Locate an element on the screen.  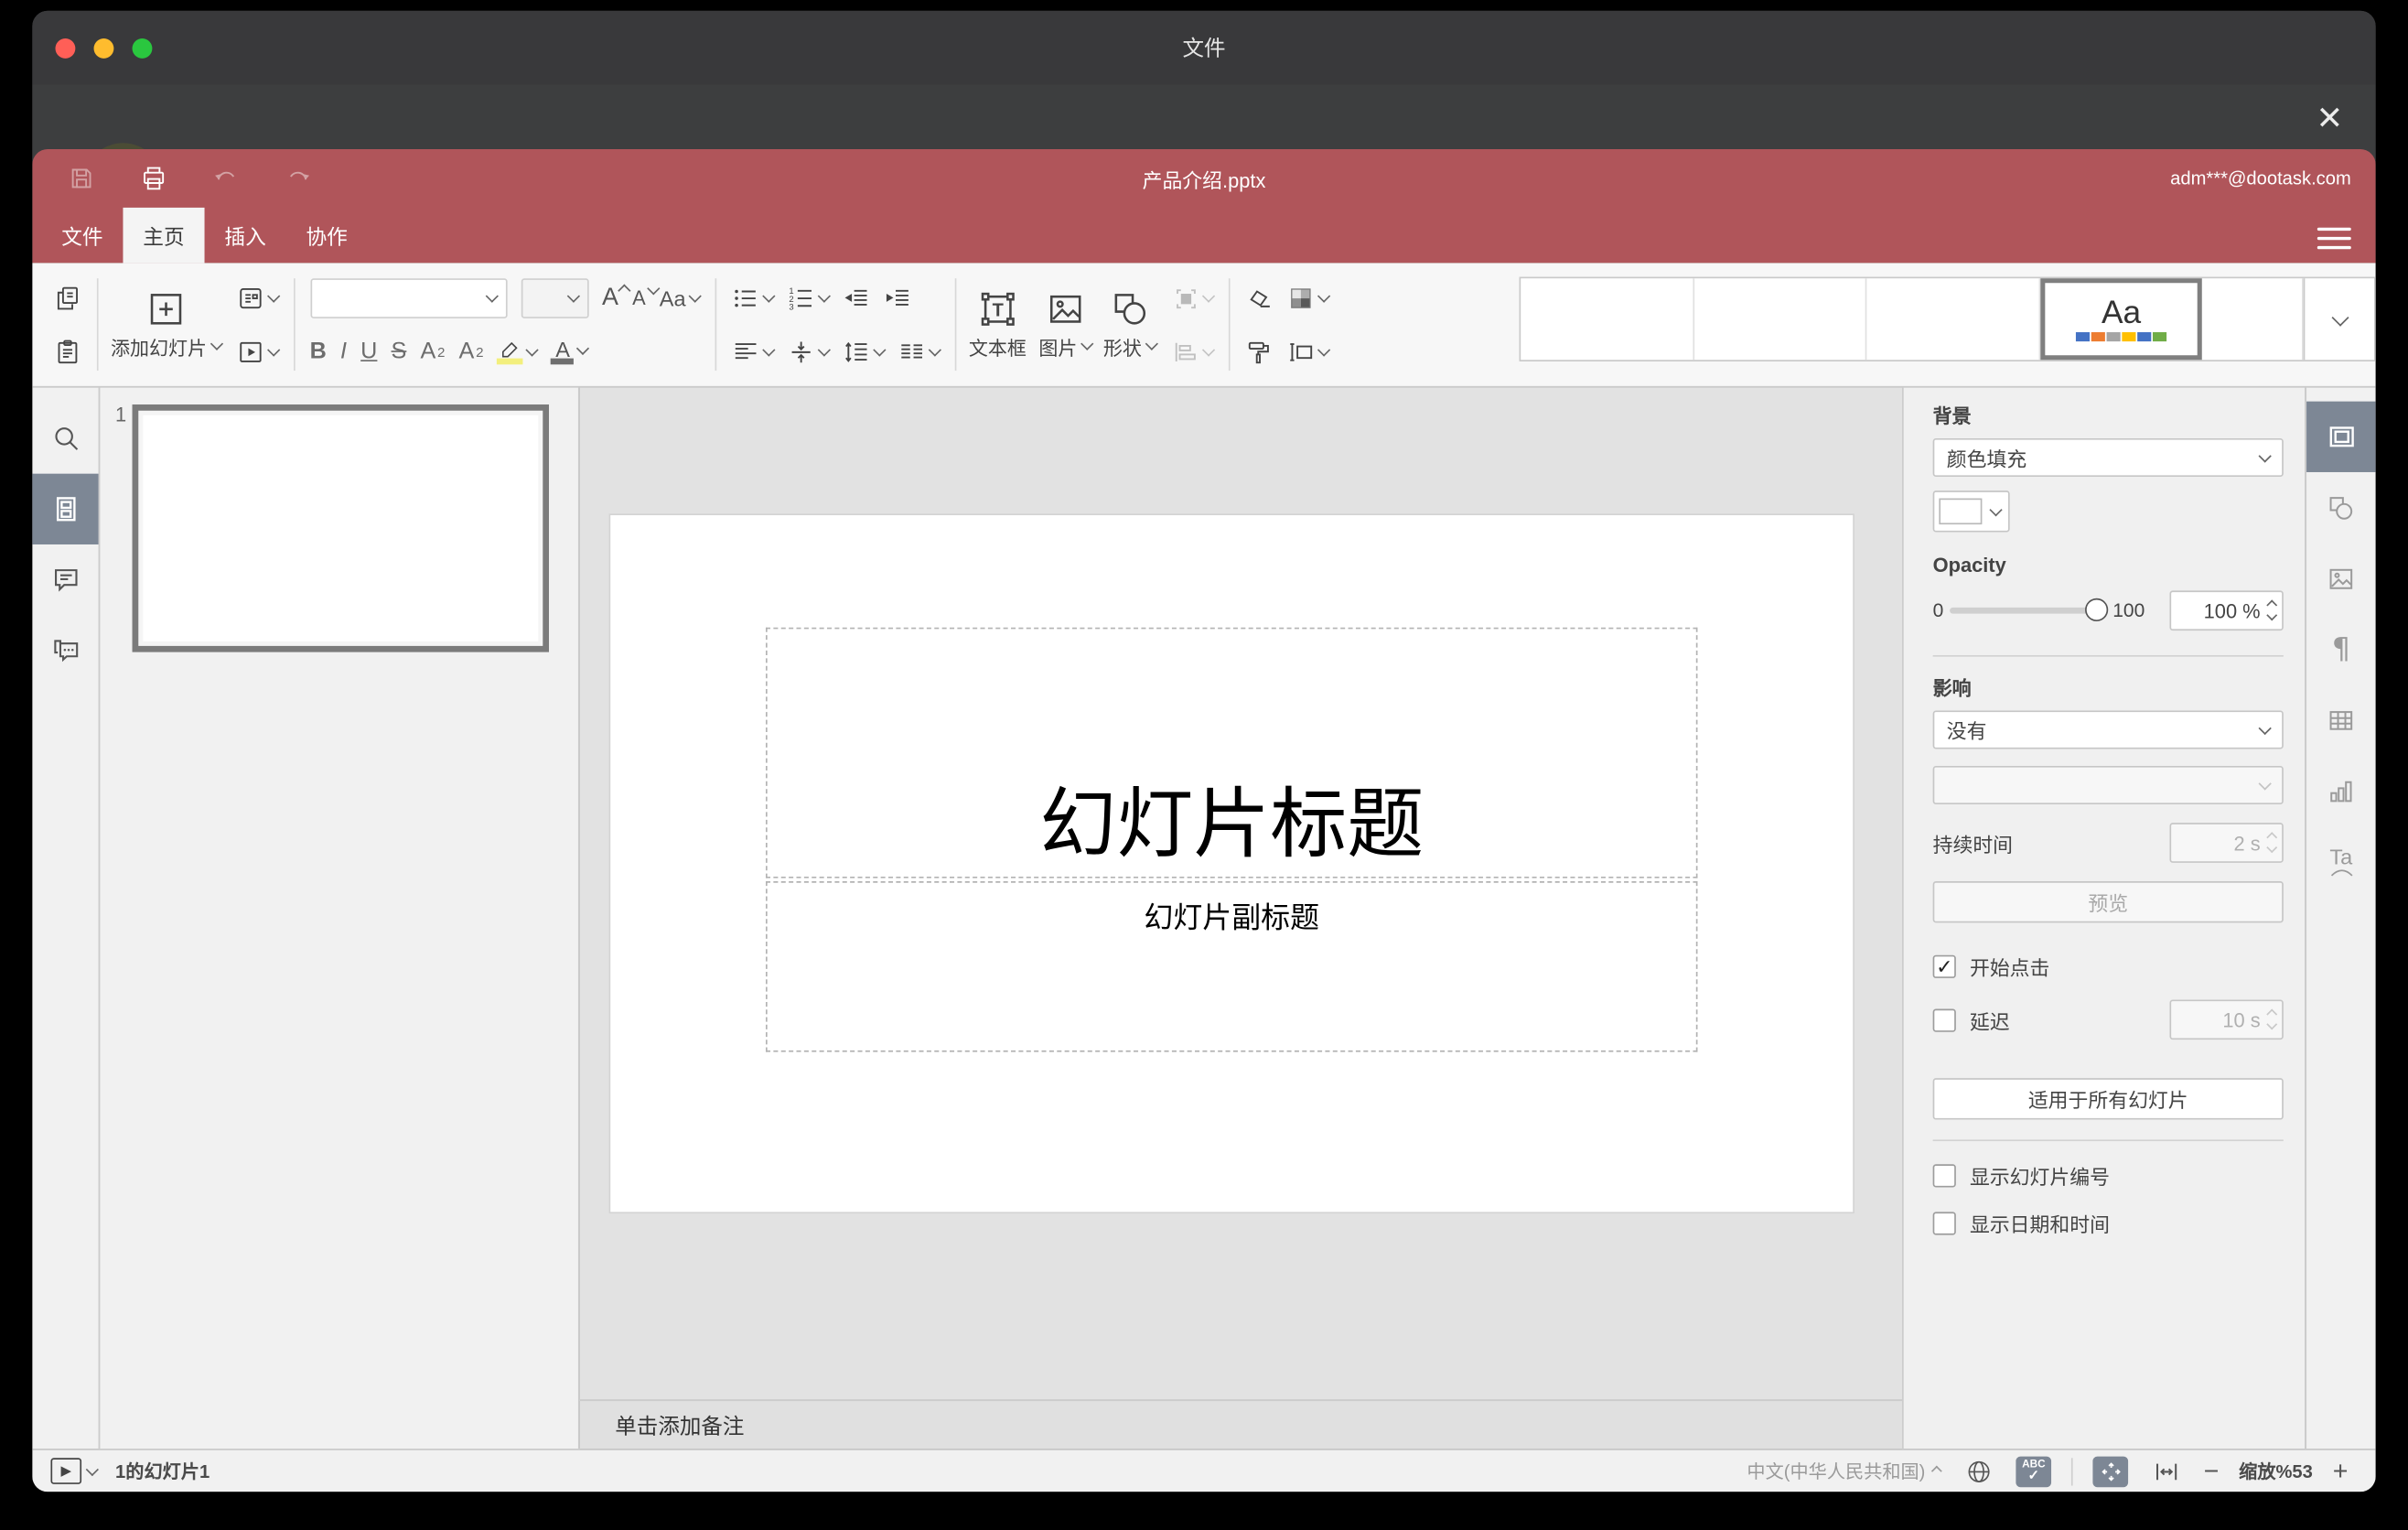
opacity-spinner: 100 % is located at coordinates (2226, 610).